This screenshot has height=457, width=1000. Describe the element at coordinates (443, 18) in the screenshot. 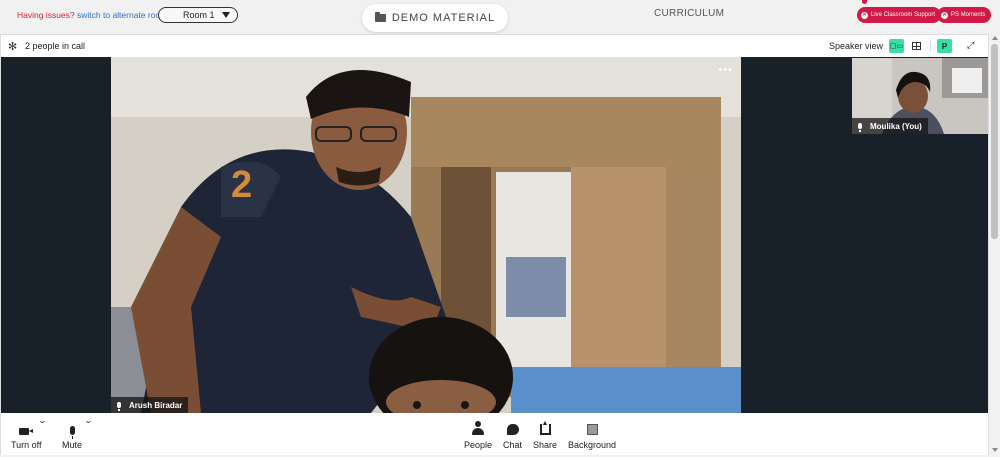

I see `demo-material-label: DEMO MATERIAL` at that location.